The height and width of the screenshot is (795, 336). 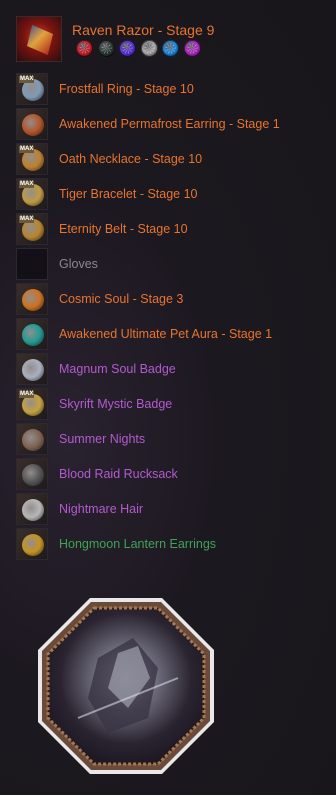 I want to click on character-portrait, so click(x=126, y=686).